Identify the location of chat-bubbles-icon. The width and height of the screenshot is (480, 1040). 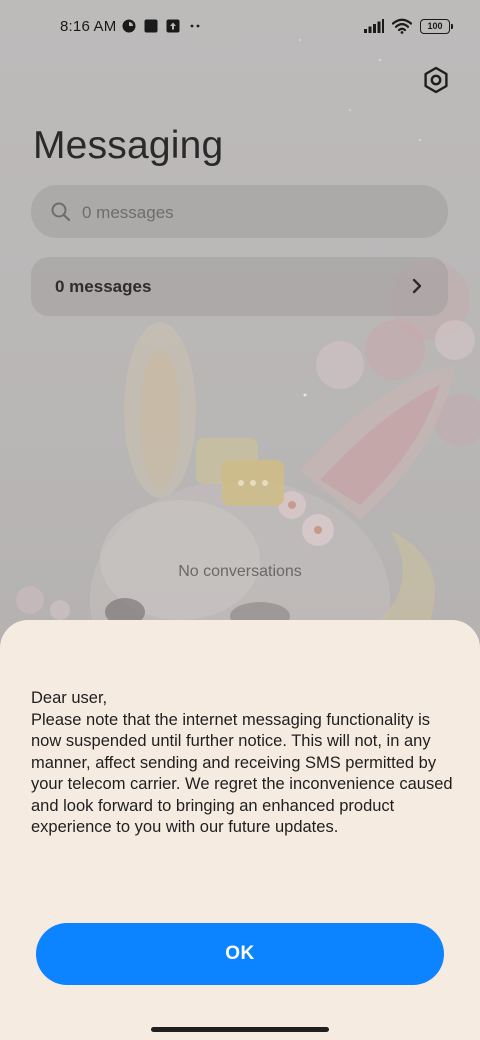
(240, 472).